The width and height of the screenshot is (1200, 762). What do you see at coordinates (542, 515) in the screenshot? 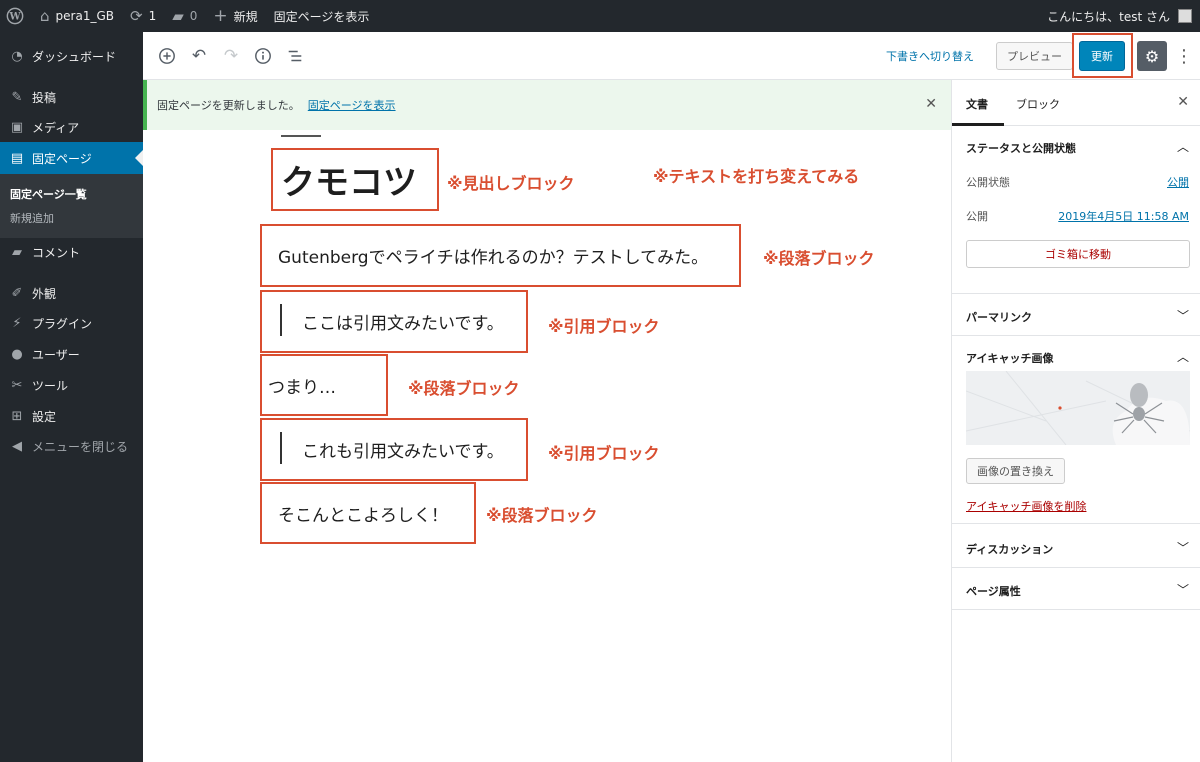
I see `annotation-paragraph-3: ※段落ブロック` at bounding box center [542, 515].